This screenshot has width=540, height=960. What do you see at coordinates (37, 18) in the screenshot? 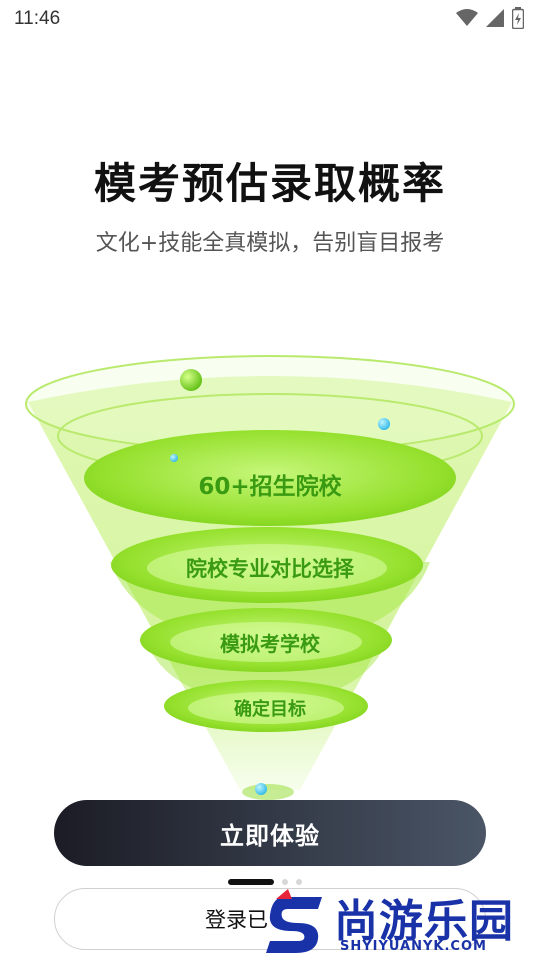
I see `status-time: 11:46` at bounding box center [37, 18].